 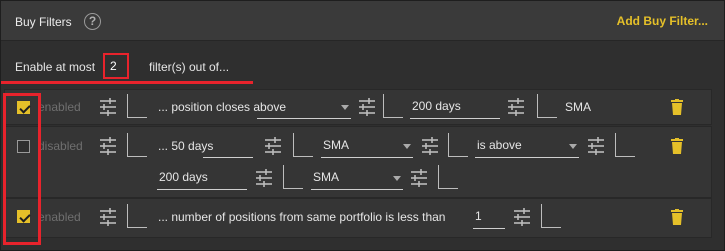 I want to click on help-icon: ?, so click(x=92, y=21).